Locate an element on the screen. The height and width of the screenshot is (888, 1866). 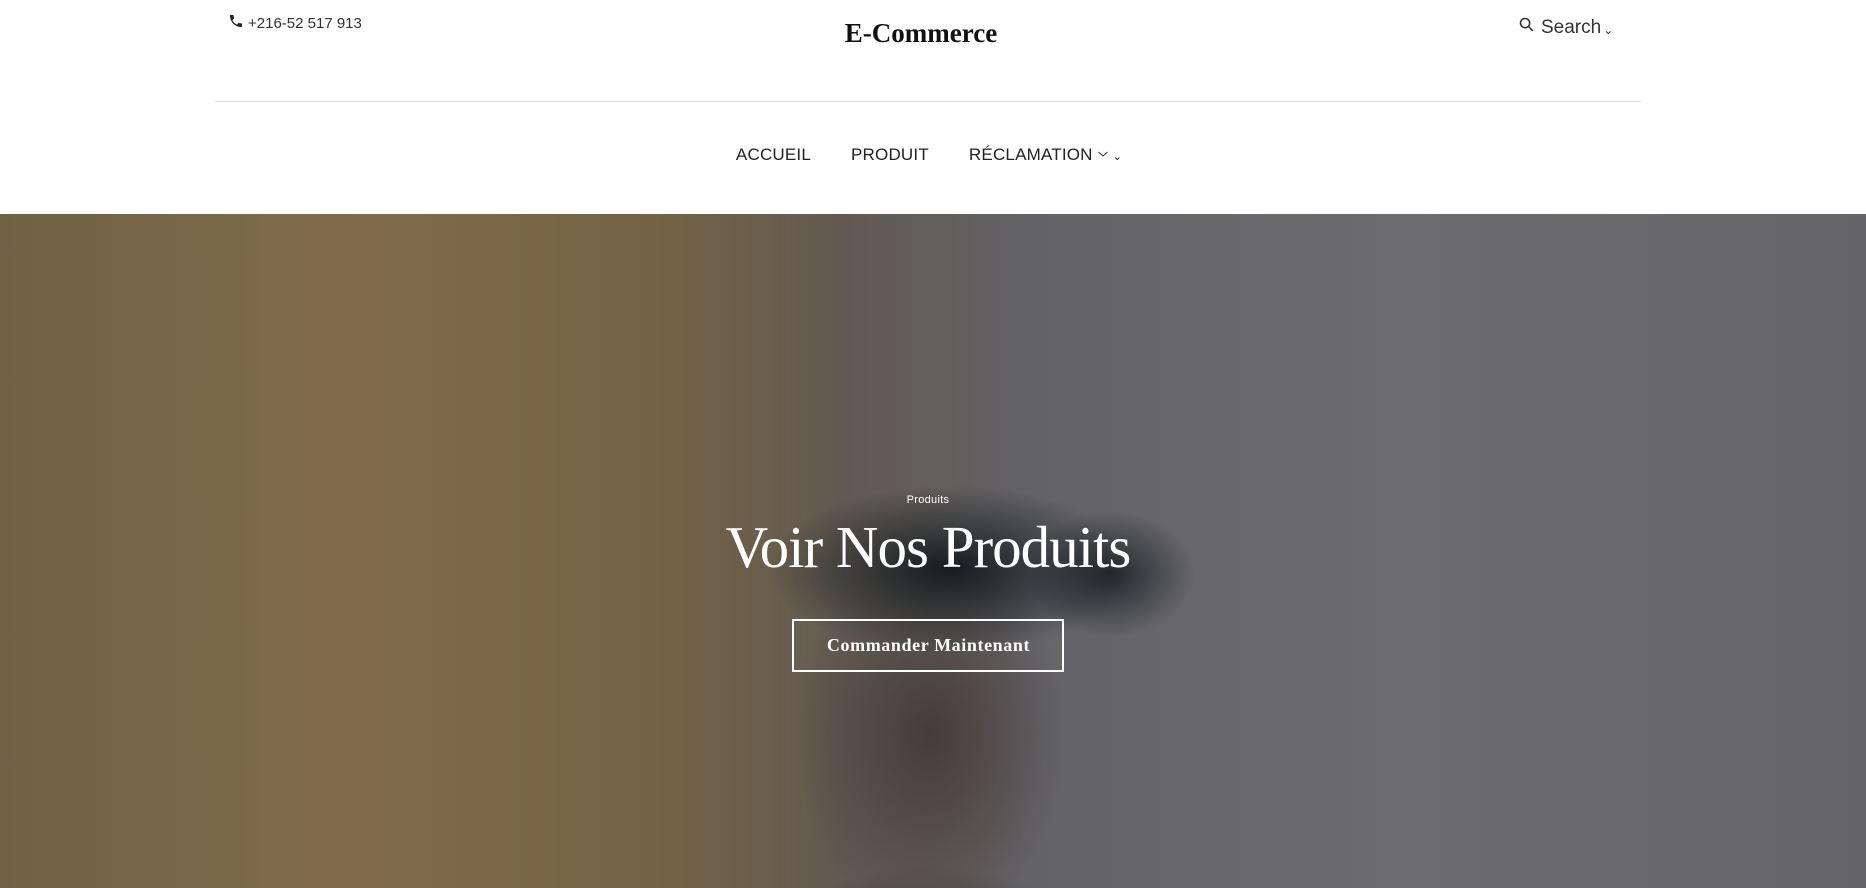
top-bar: +216-52 517 913 E-Commerce Search ⌄ is located at coordinates (933, 51).